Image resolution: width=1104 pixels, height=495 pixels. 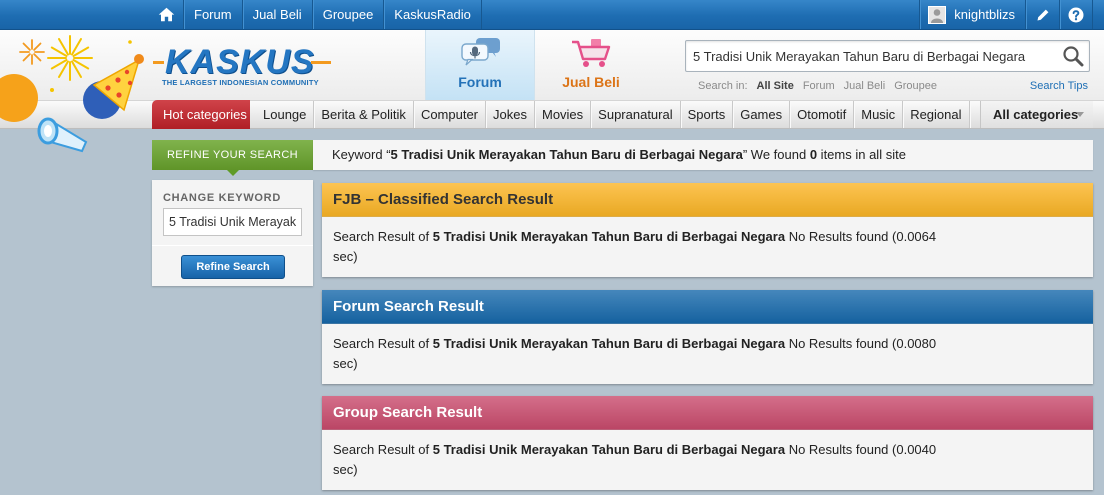 What do you see at coordinates (240, 62) in the screenshot?
I see `logo-wordmark: KASKUS` at bounding box center [240, 62].